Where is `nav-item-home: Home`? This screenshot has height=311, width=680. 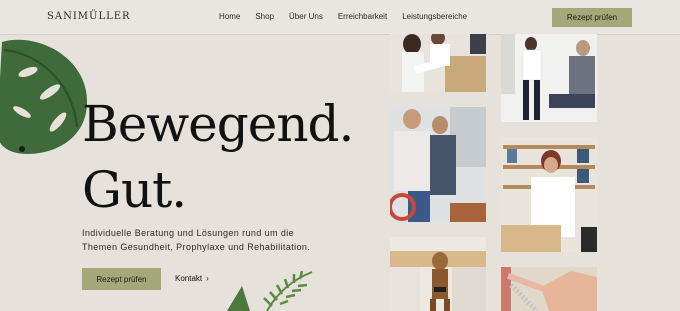
nav-item-home: Home is located at coordinates (229, 16).